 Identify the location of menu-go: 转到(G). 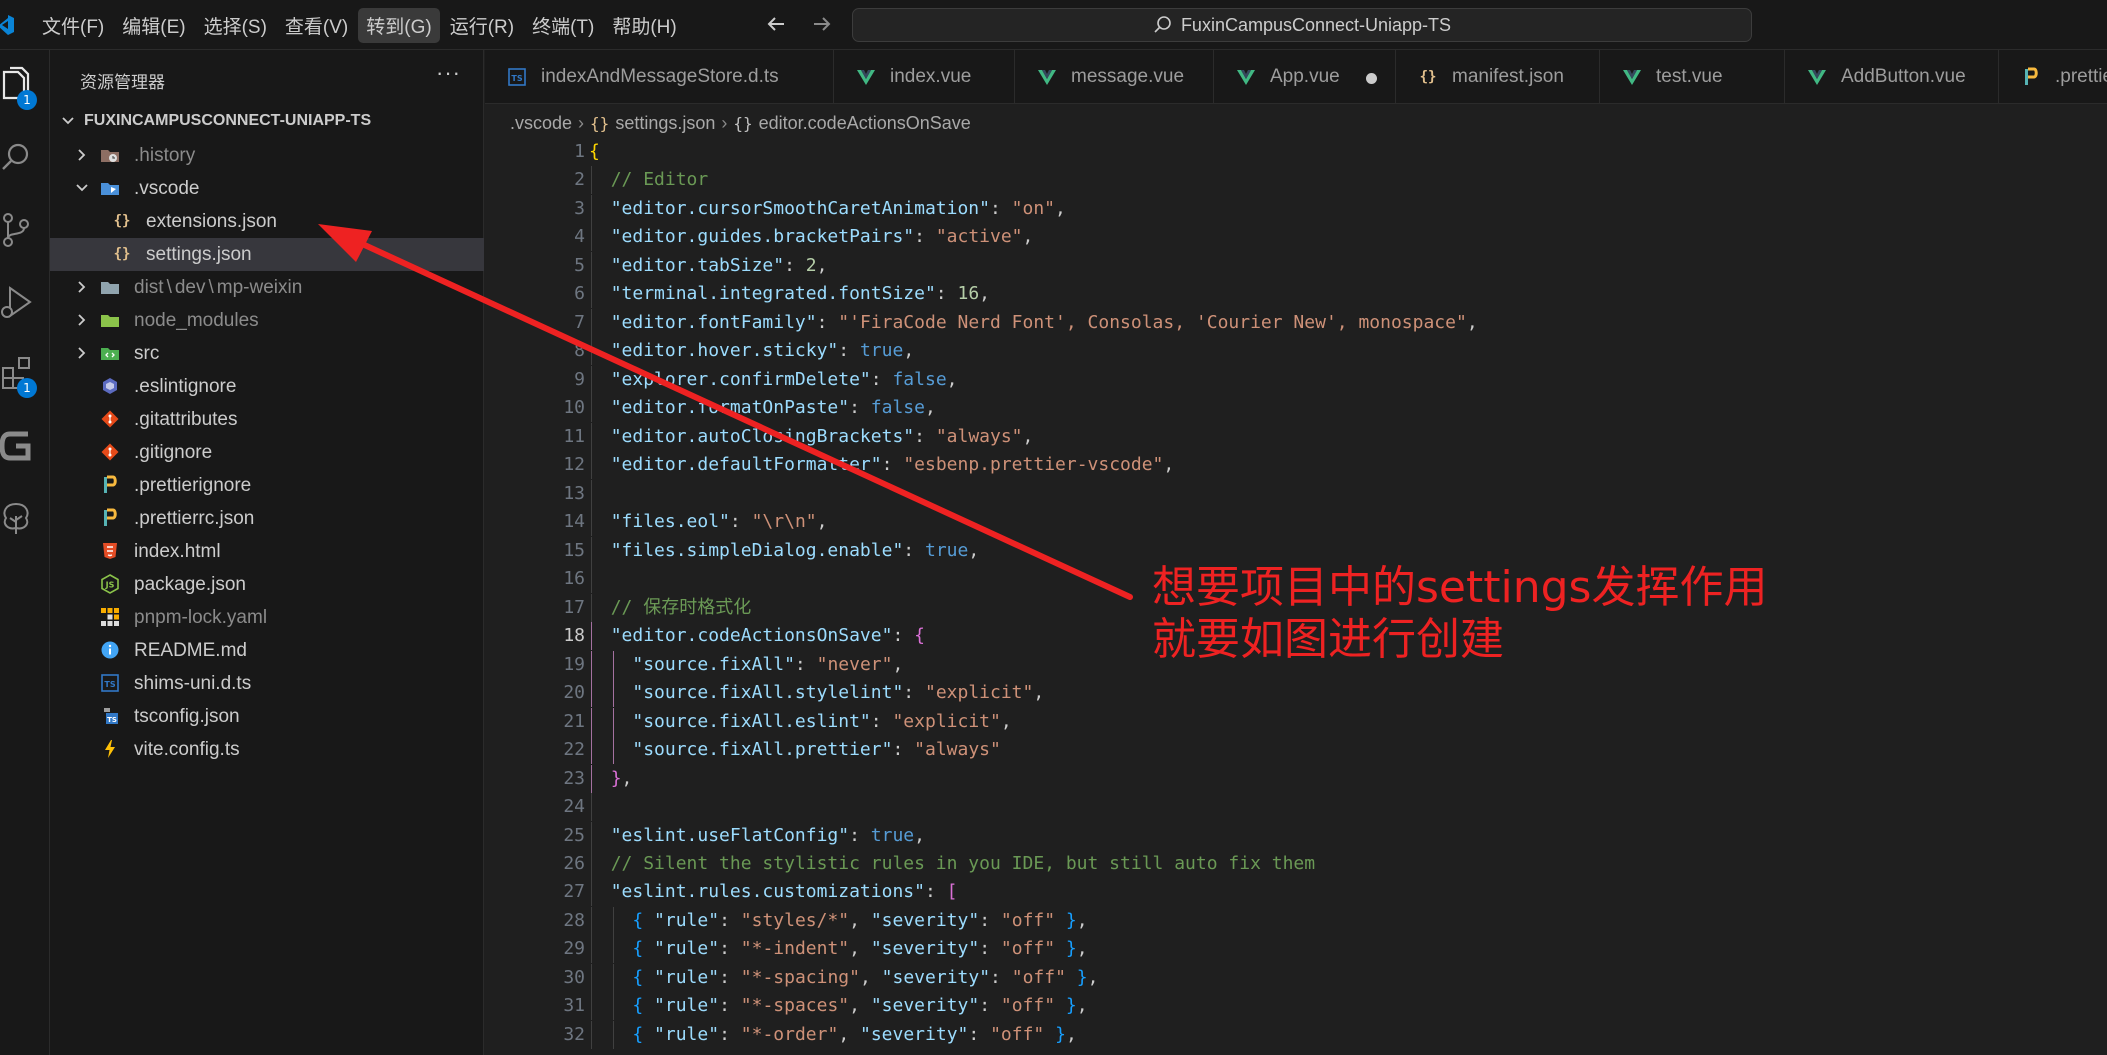
(399, 25).